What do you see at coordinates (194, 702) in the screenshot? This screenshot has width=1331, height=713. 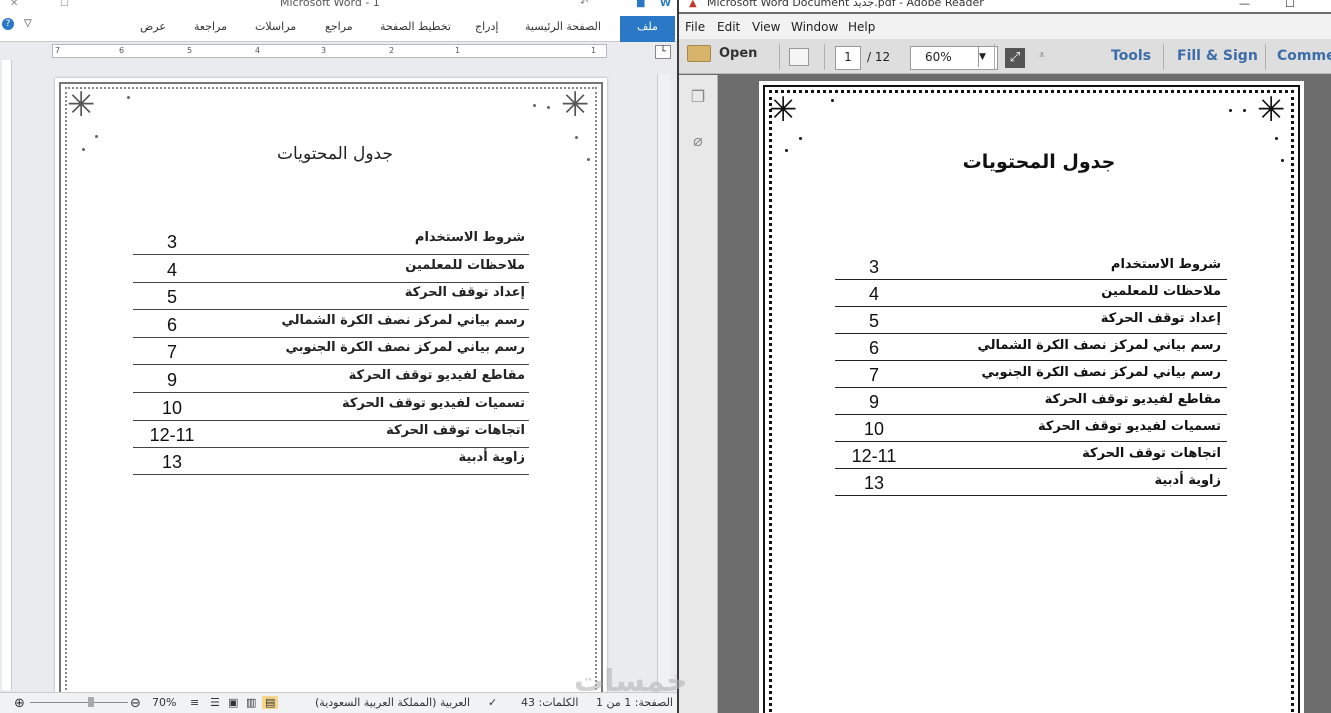 I see `view-draft-icon: ≡` at bounding box center [194, 702].